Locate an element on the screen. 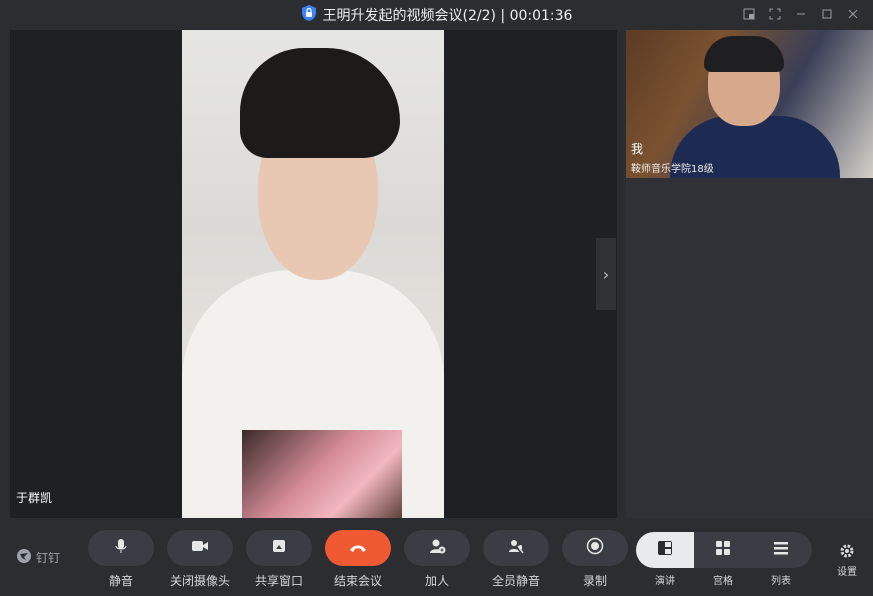 This screenshot has width=873, height=596. settings-label: 设置 is located at coordinates (847, 572).